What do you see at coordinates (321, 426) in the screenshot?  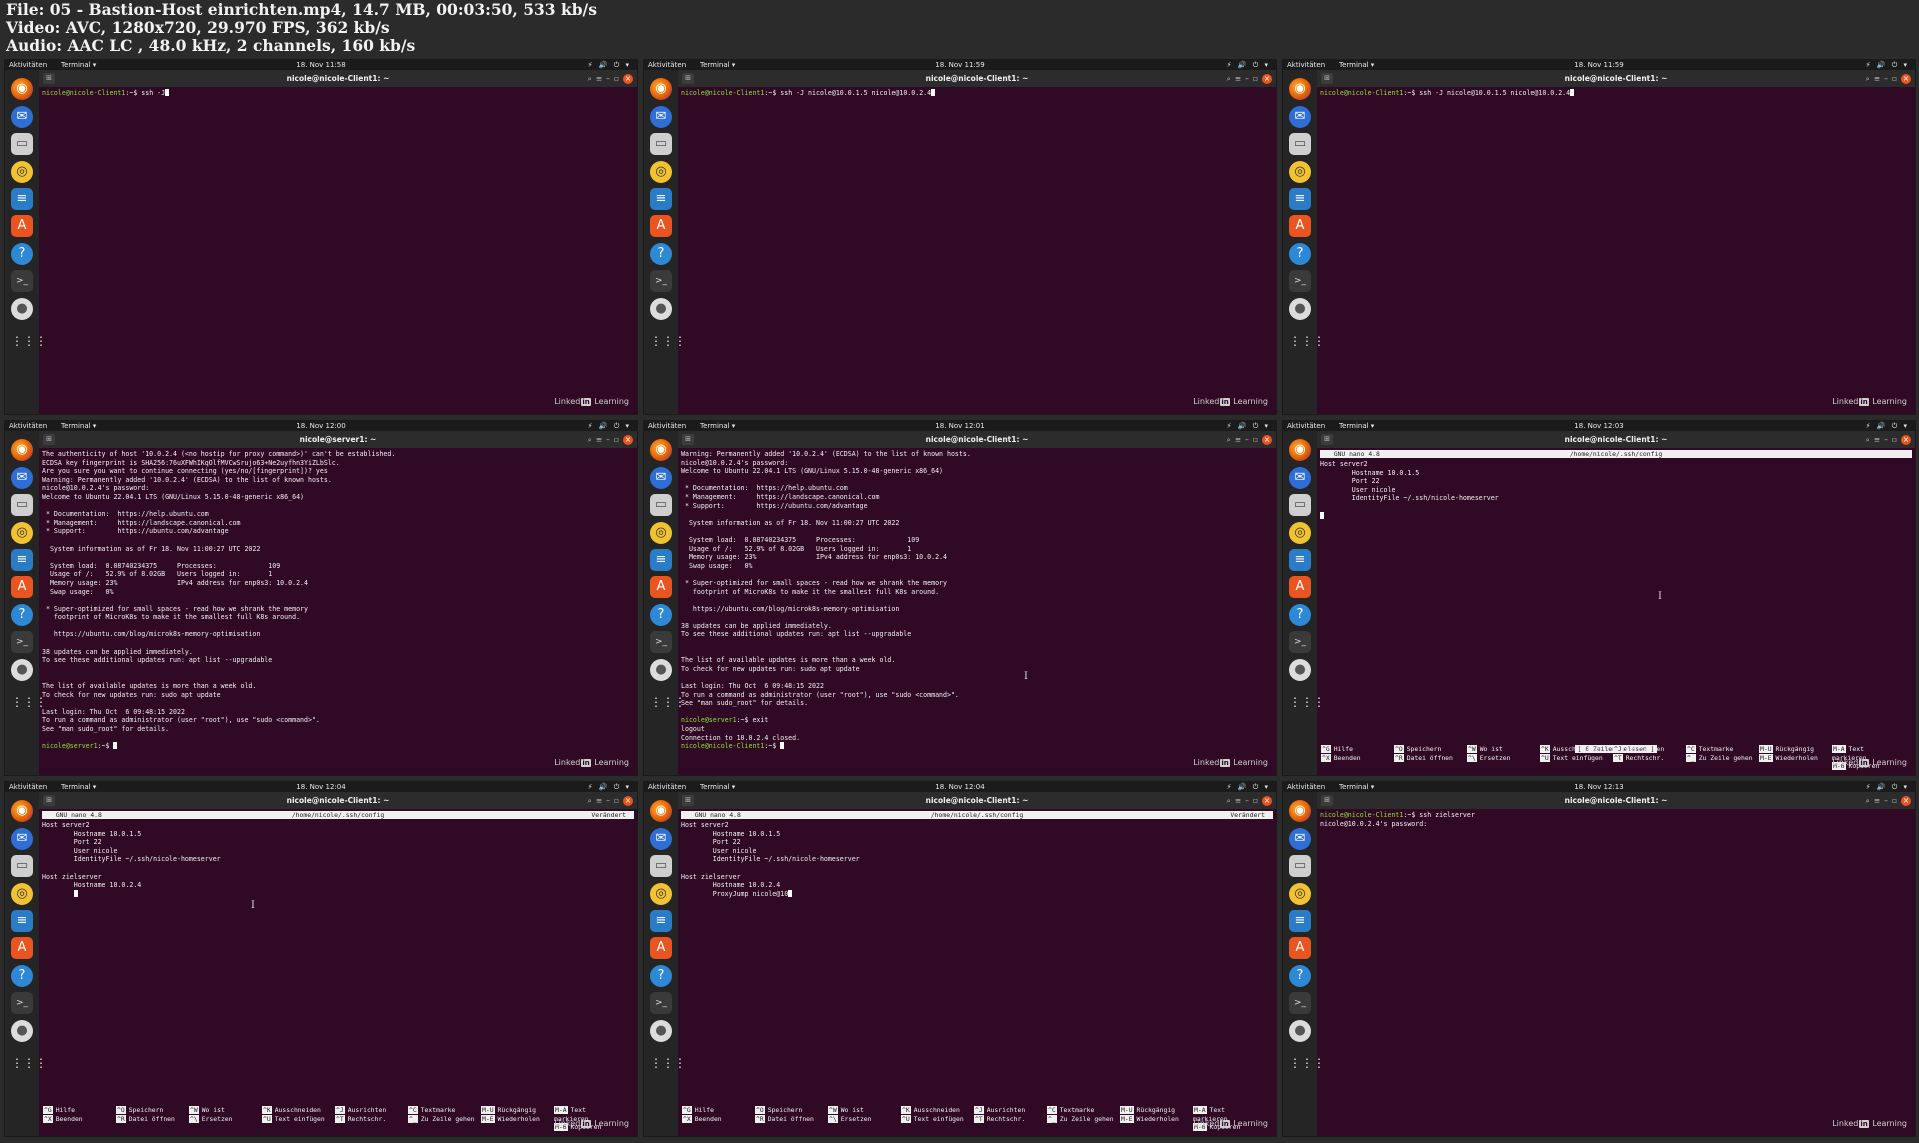 I see `clock-label: 18. Nov 12:00` at bounding box center [321, 426].